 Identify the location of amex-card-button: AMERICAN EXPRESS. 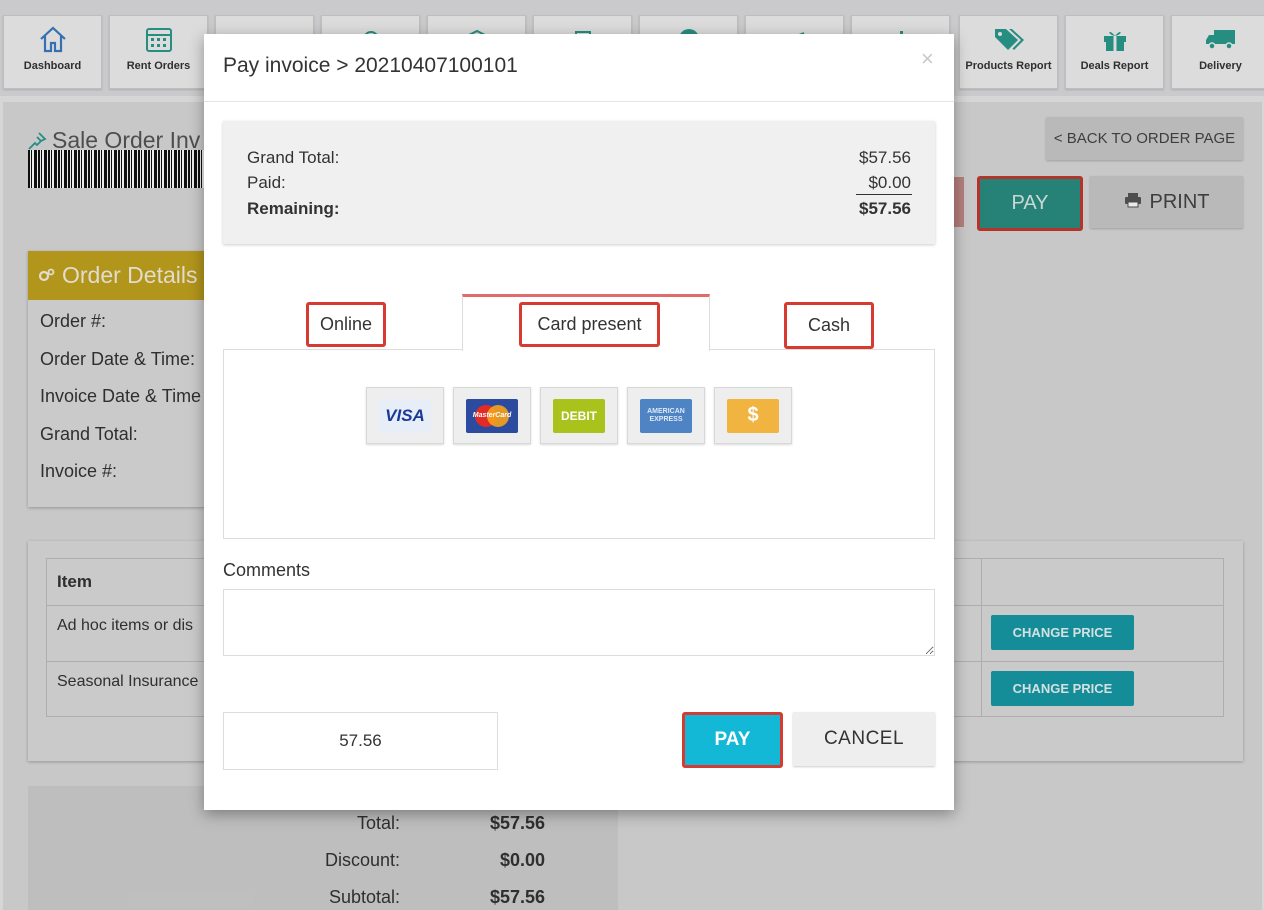
(666, 415).